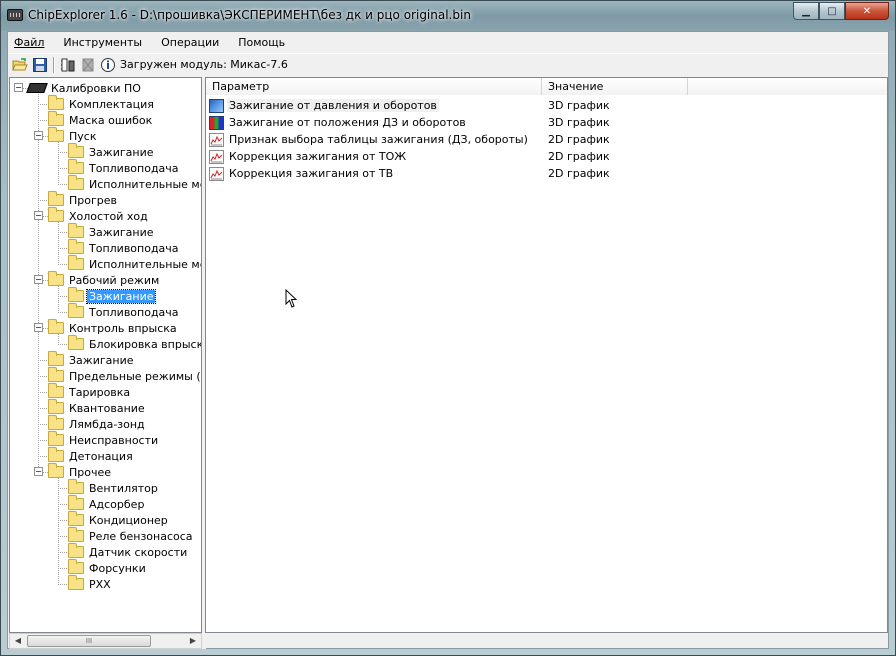 This screenshot has width=896, height=656. I want to click on tree-item: Лямбда-зонд, so click(97, 423).